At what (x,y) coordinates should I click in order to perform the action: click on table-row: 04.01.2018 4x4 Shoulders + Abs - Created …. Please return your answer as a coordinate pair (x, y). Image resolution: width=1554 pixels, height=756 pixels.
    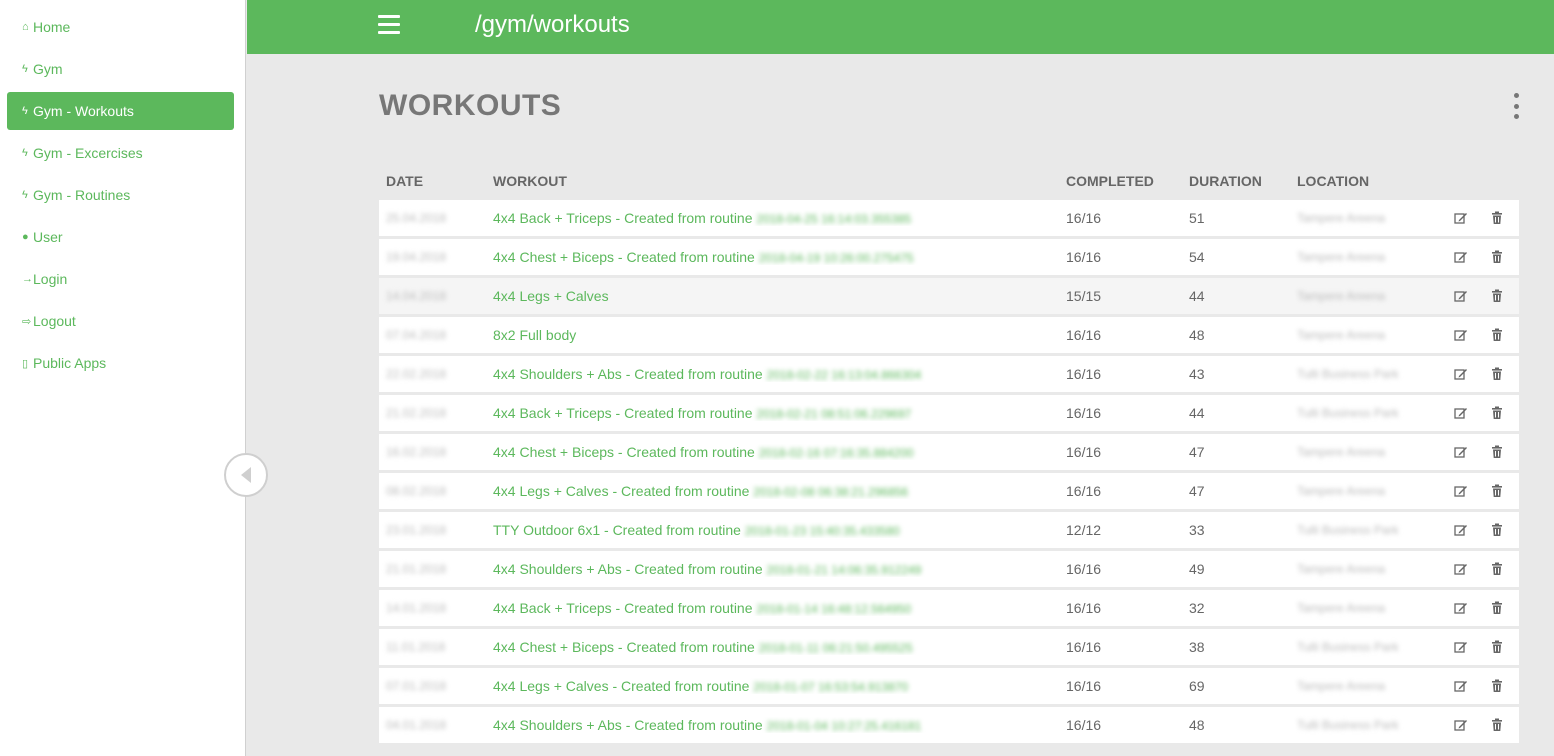
    Looking at the image, I should click on (949, 725).